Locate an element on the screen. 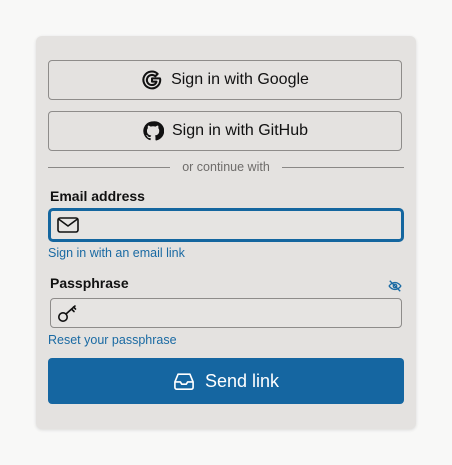 This screenshot has height=465, width=452. passphrase-input is located at coordinates (240, 313).